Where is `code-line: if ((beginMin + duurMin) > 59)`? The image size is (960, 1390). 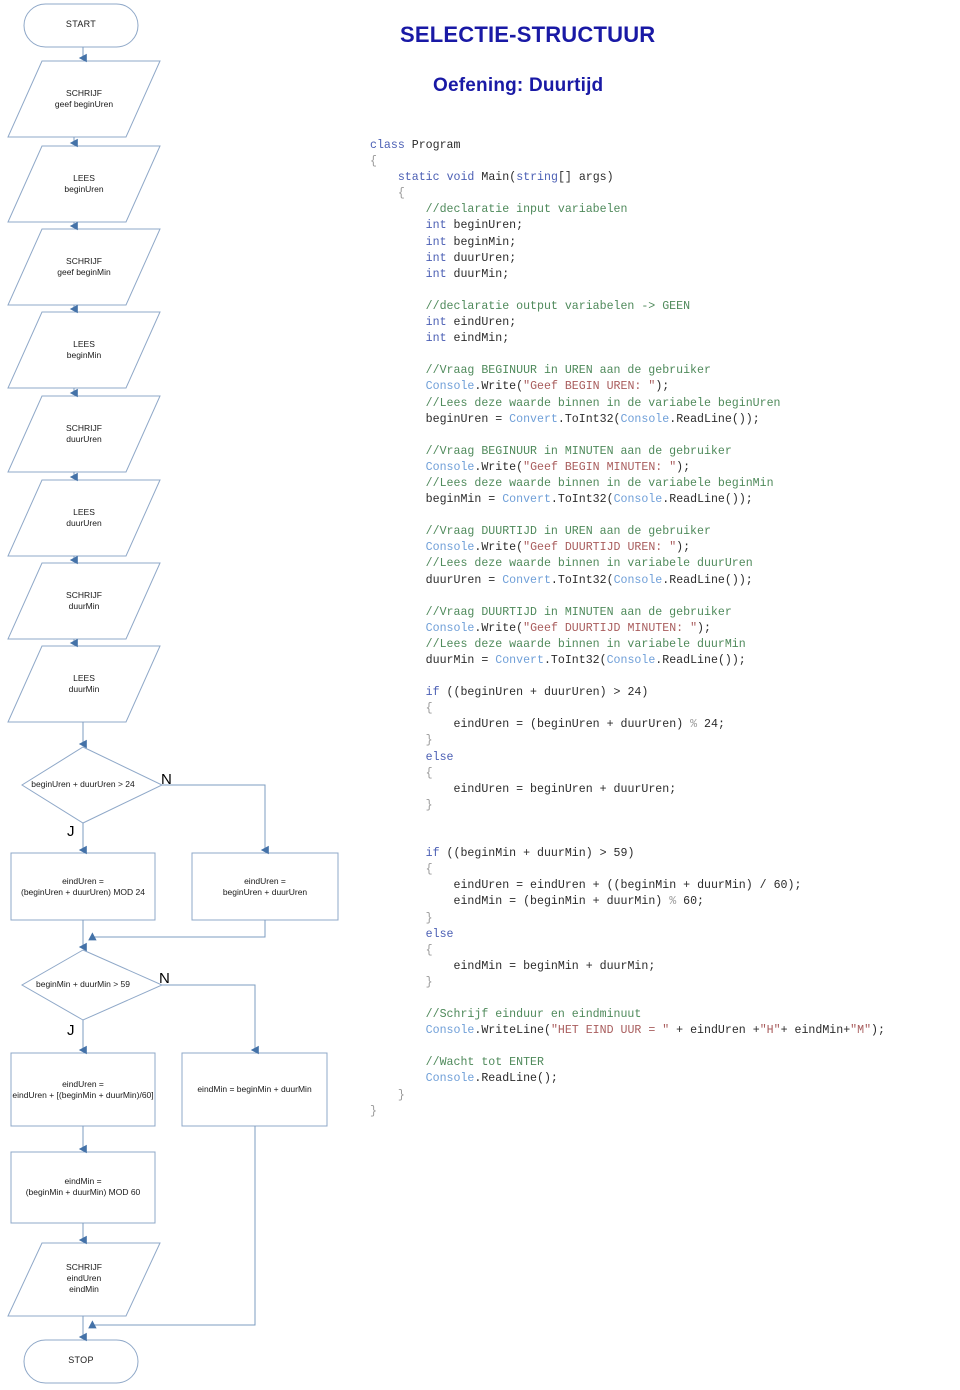 code-line: if ((beginMin + duurMin) > 59) is located at coordinates (530, 854).